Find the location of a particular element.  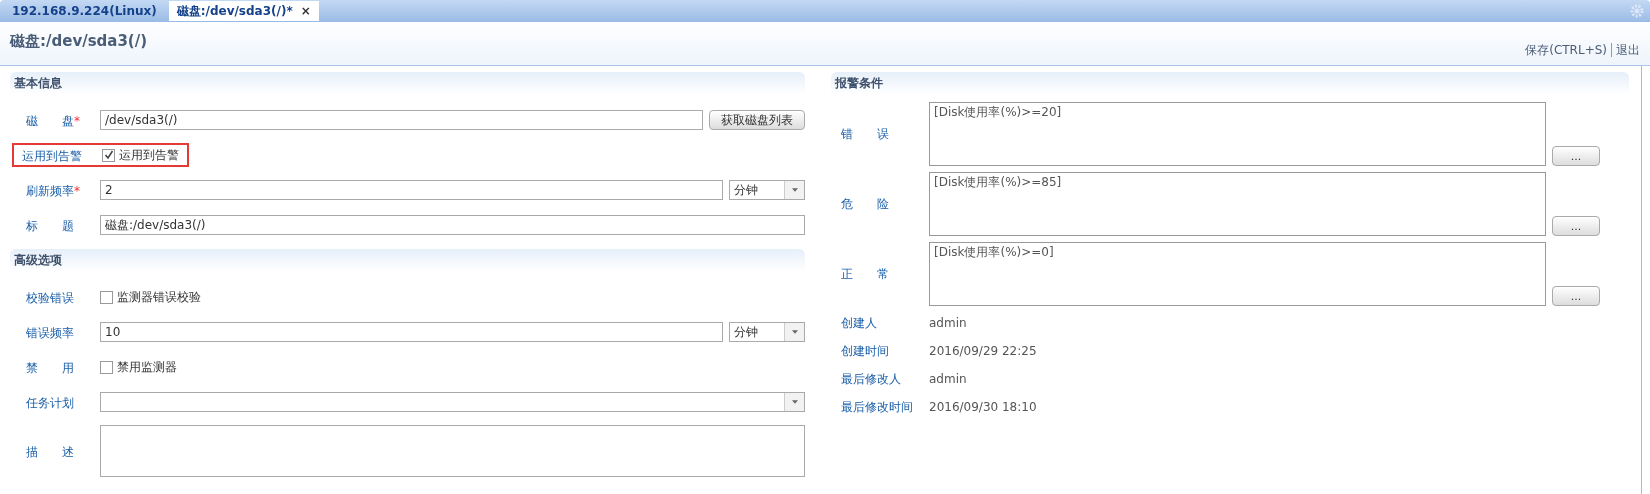

condition-label: 危 险 is located at coordinates (865, 204).